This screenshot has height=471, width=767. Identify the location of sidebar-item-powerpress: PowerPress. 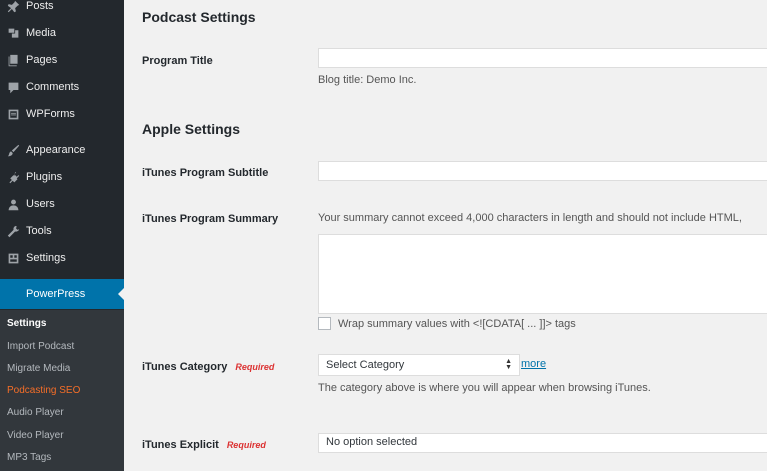
(62, 294).